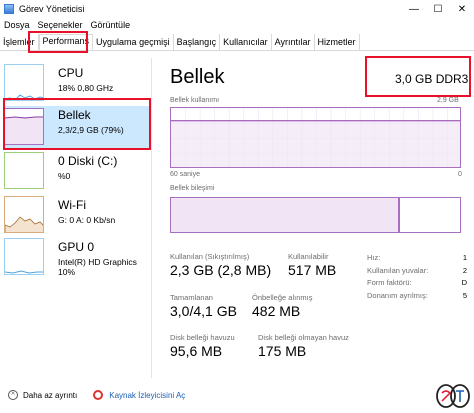  What do you see at coordinates (312, 270) in the screenshot?
I see `stat-value: 517 MB` at bounding box center [312, 270].